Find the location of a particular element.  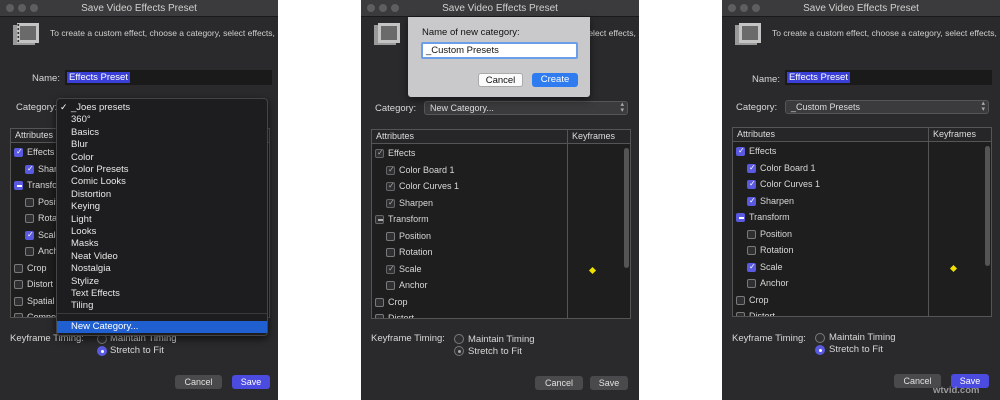

attributes-column-header: Attributes is located at coordinates (756, 134).